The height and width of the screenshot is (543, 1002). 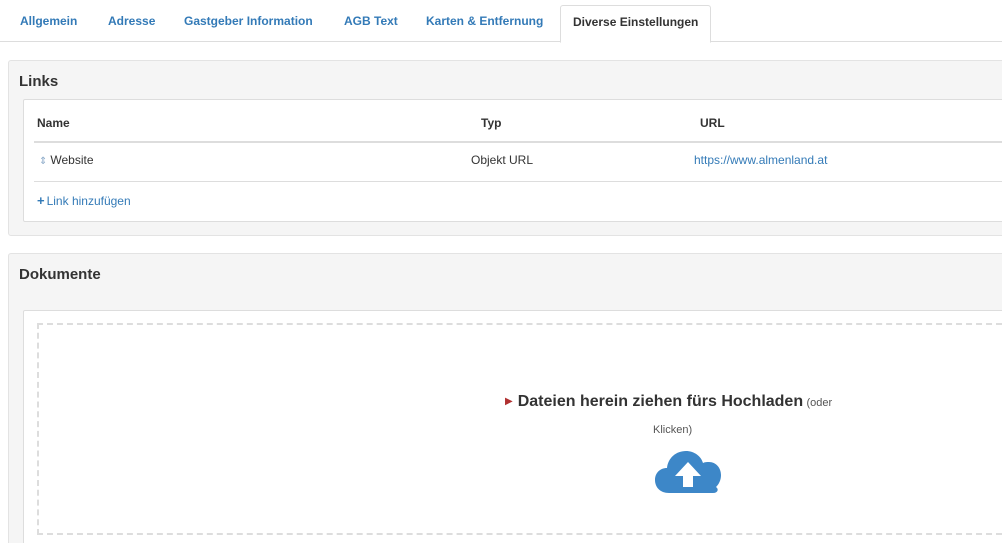 What do you see at coordinates (509, 401) in the screenshot?
I see `caret-right-icon: ▶` at bounding box center [509, 401].